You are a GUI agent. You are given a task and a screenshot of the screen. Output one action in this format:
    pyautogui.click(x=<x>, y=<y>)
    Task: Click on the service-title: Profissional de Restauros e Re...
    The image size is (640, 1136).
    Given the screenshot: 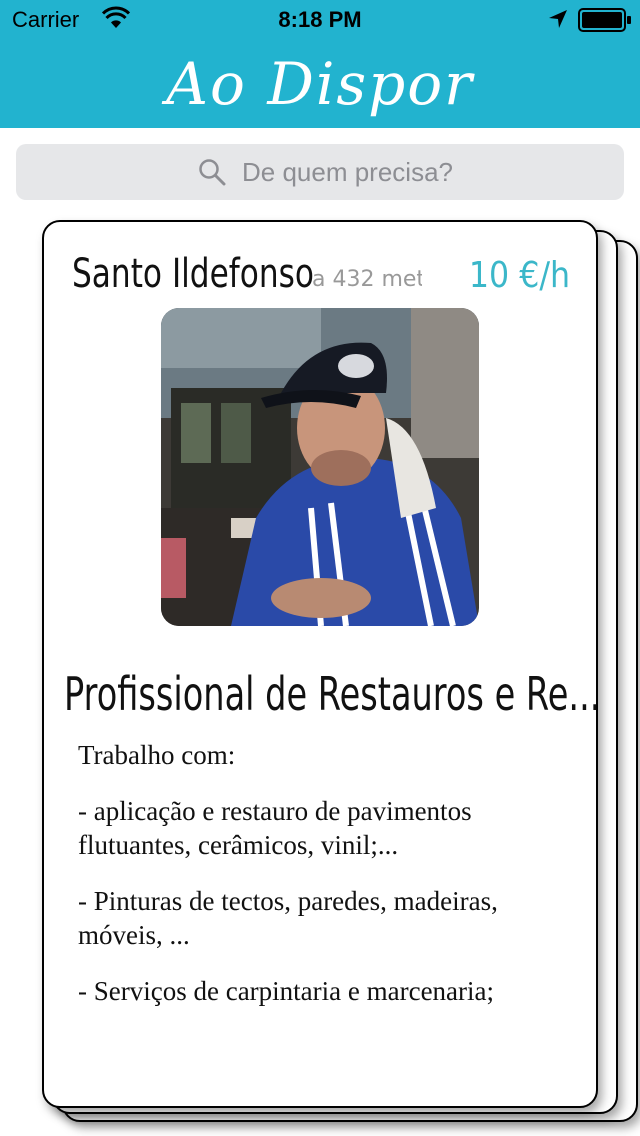 What is the action you would take?
    pyautogui.click(x=331, y=694)
    